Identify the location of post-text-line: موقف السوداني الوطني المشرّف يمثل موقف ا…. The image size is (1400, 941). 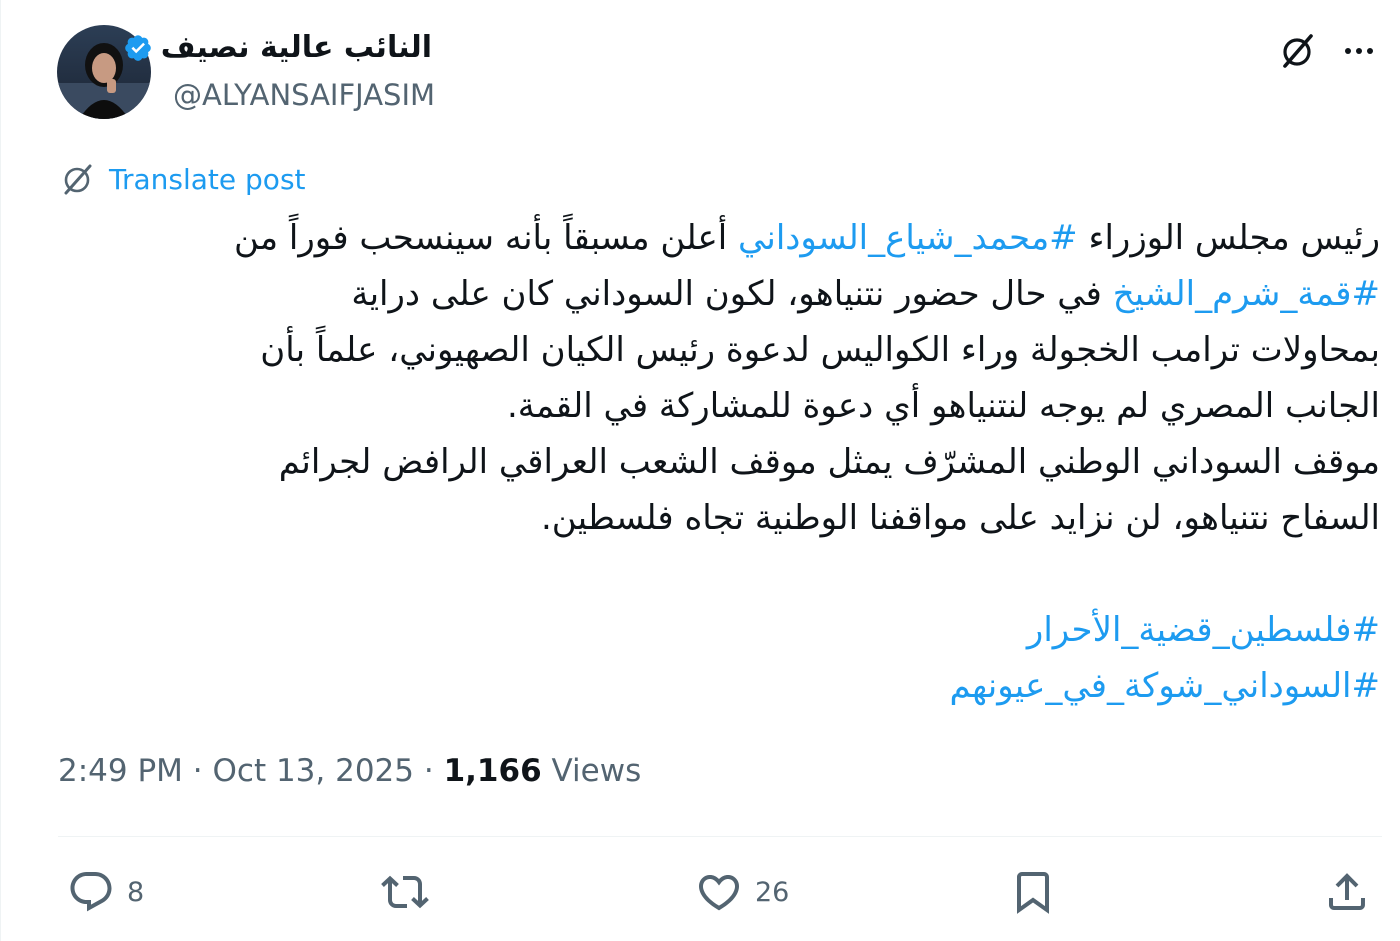
(735, 462).